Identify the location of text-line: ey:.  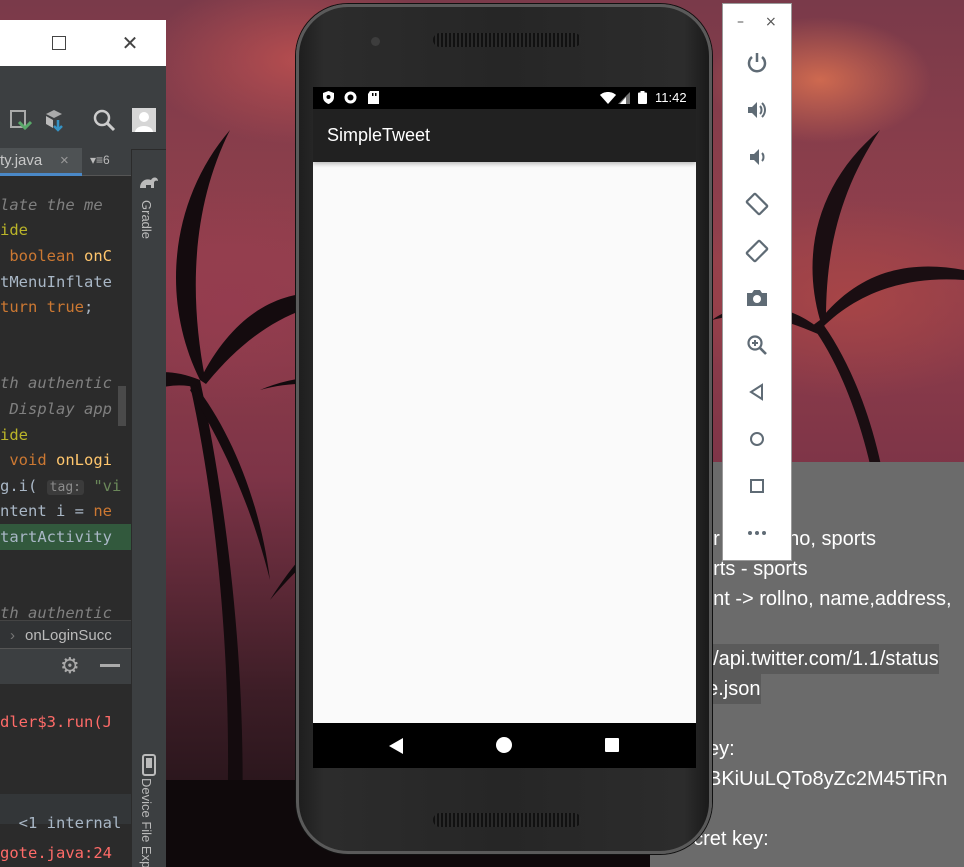
(721, 749).